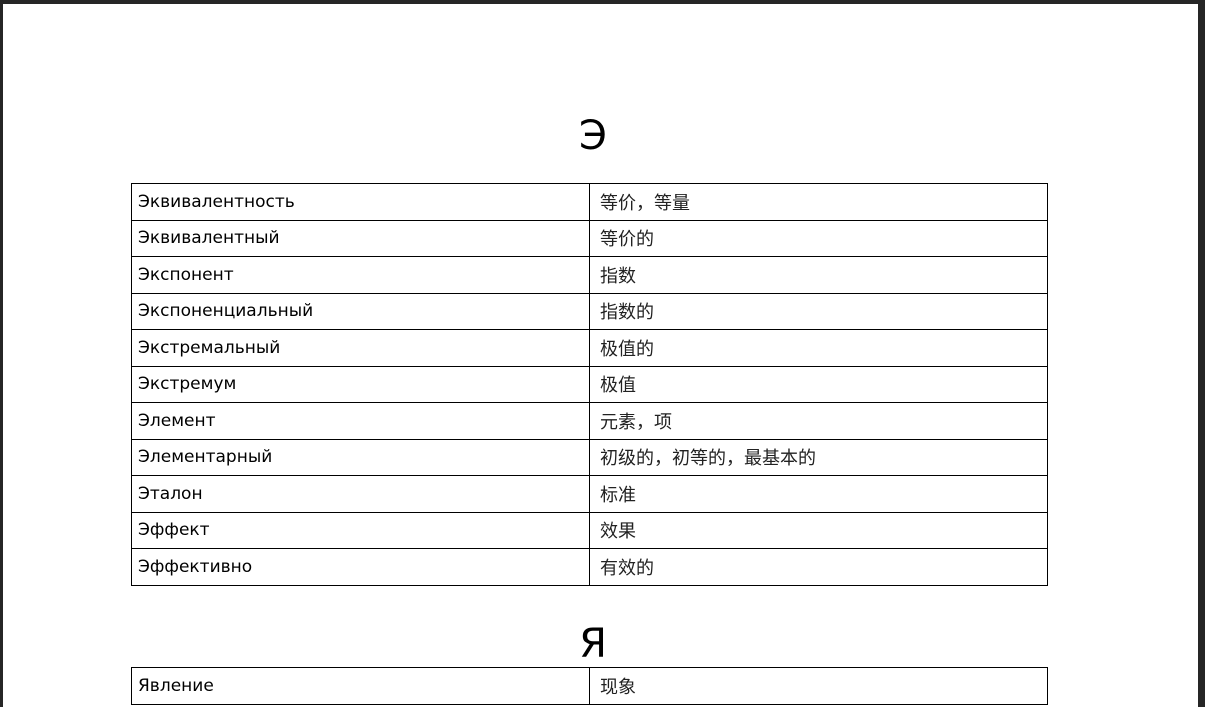 This screenshot has height=707, width=1205. I want to click on russian-term: Элементарный, so click(360, 457).